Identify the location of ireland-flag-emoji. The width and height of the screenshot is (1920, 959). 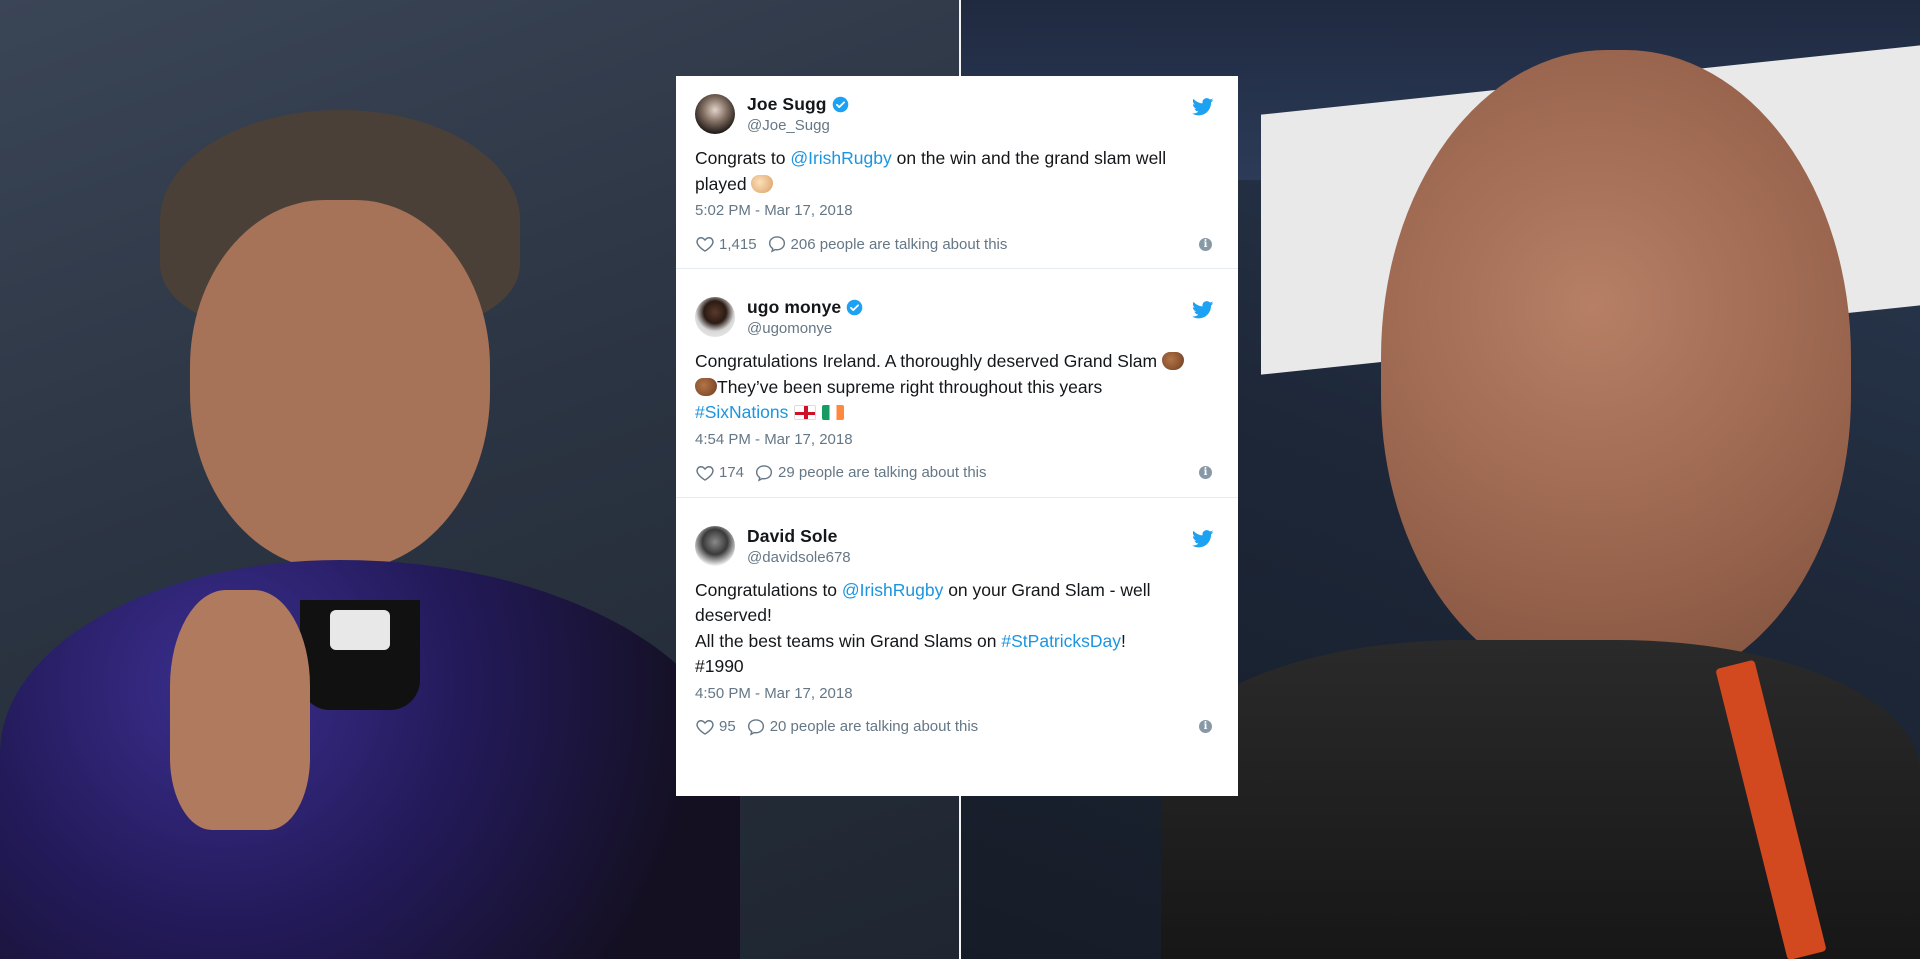
(833, 412).